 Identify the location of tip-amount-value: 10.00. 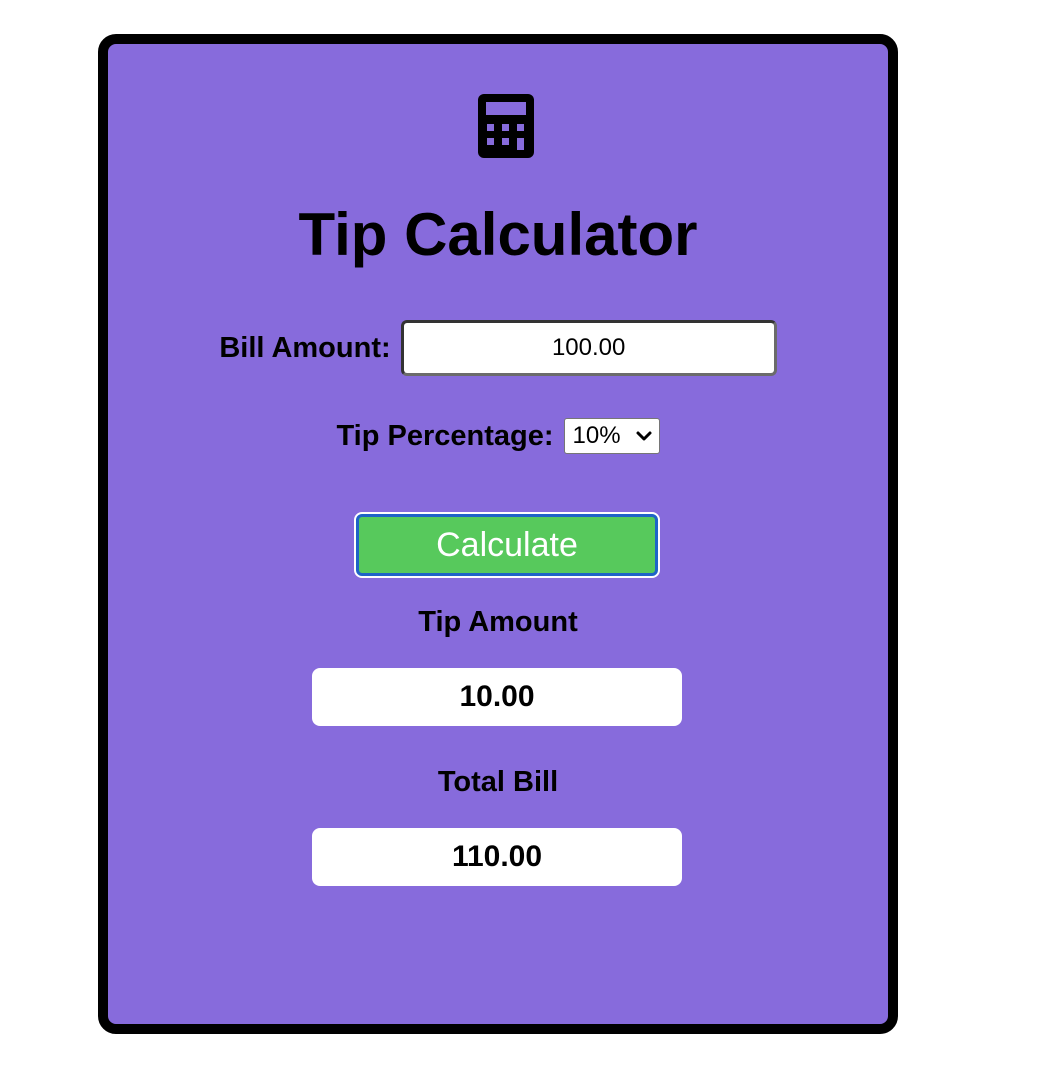
(497, 697).